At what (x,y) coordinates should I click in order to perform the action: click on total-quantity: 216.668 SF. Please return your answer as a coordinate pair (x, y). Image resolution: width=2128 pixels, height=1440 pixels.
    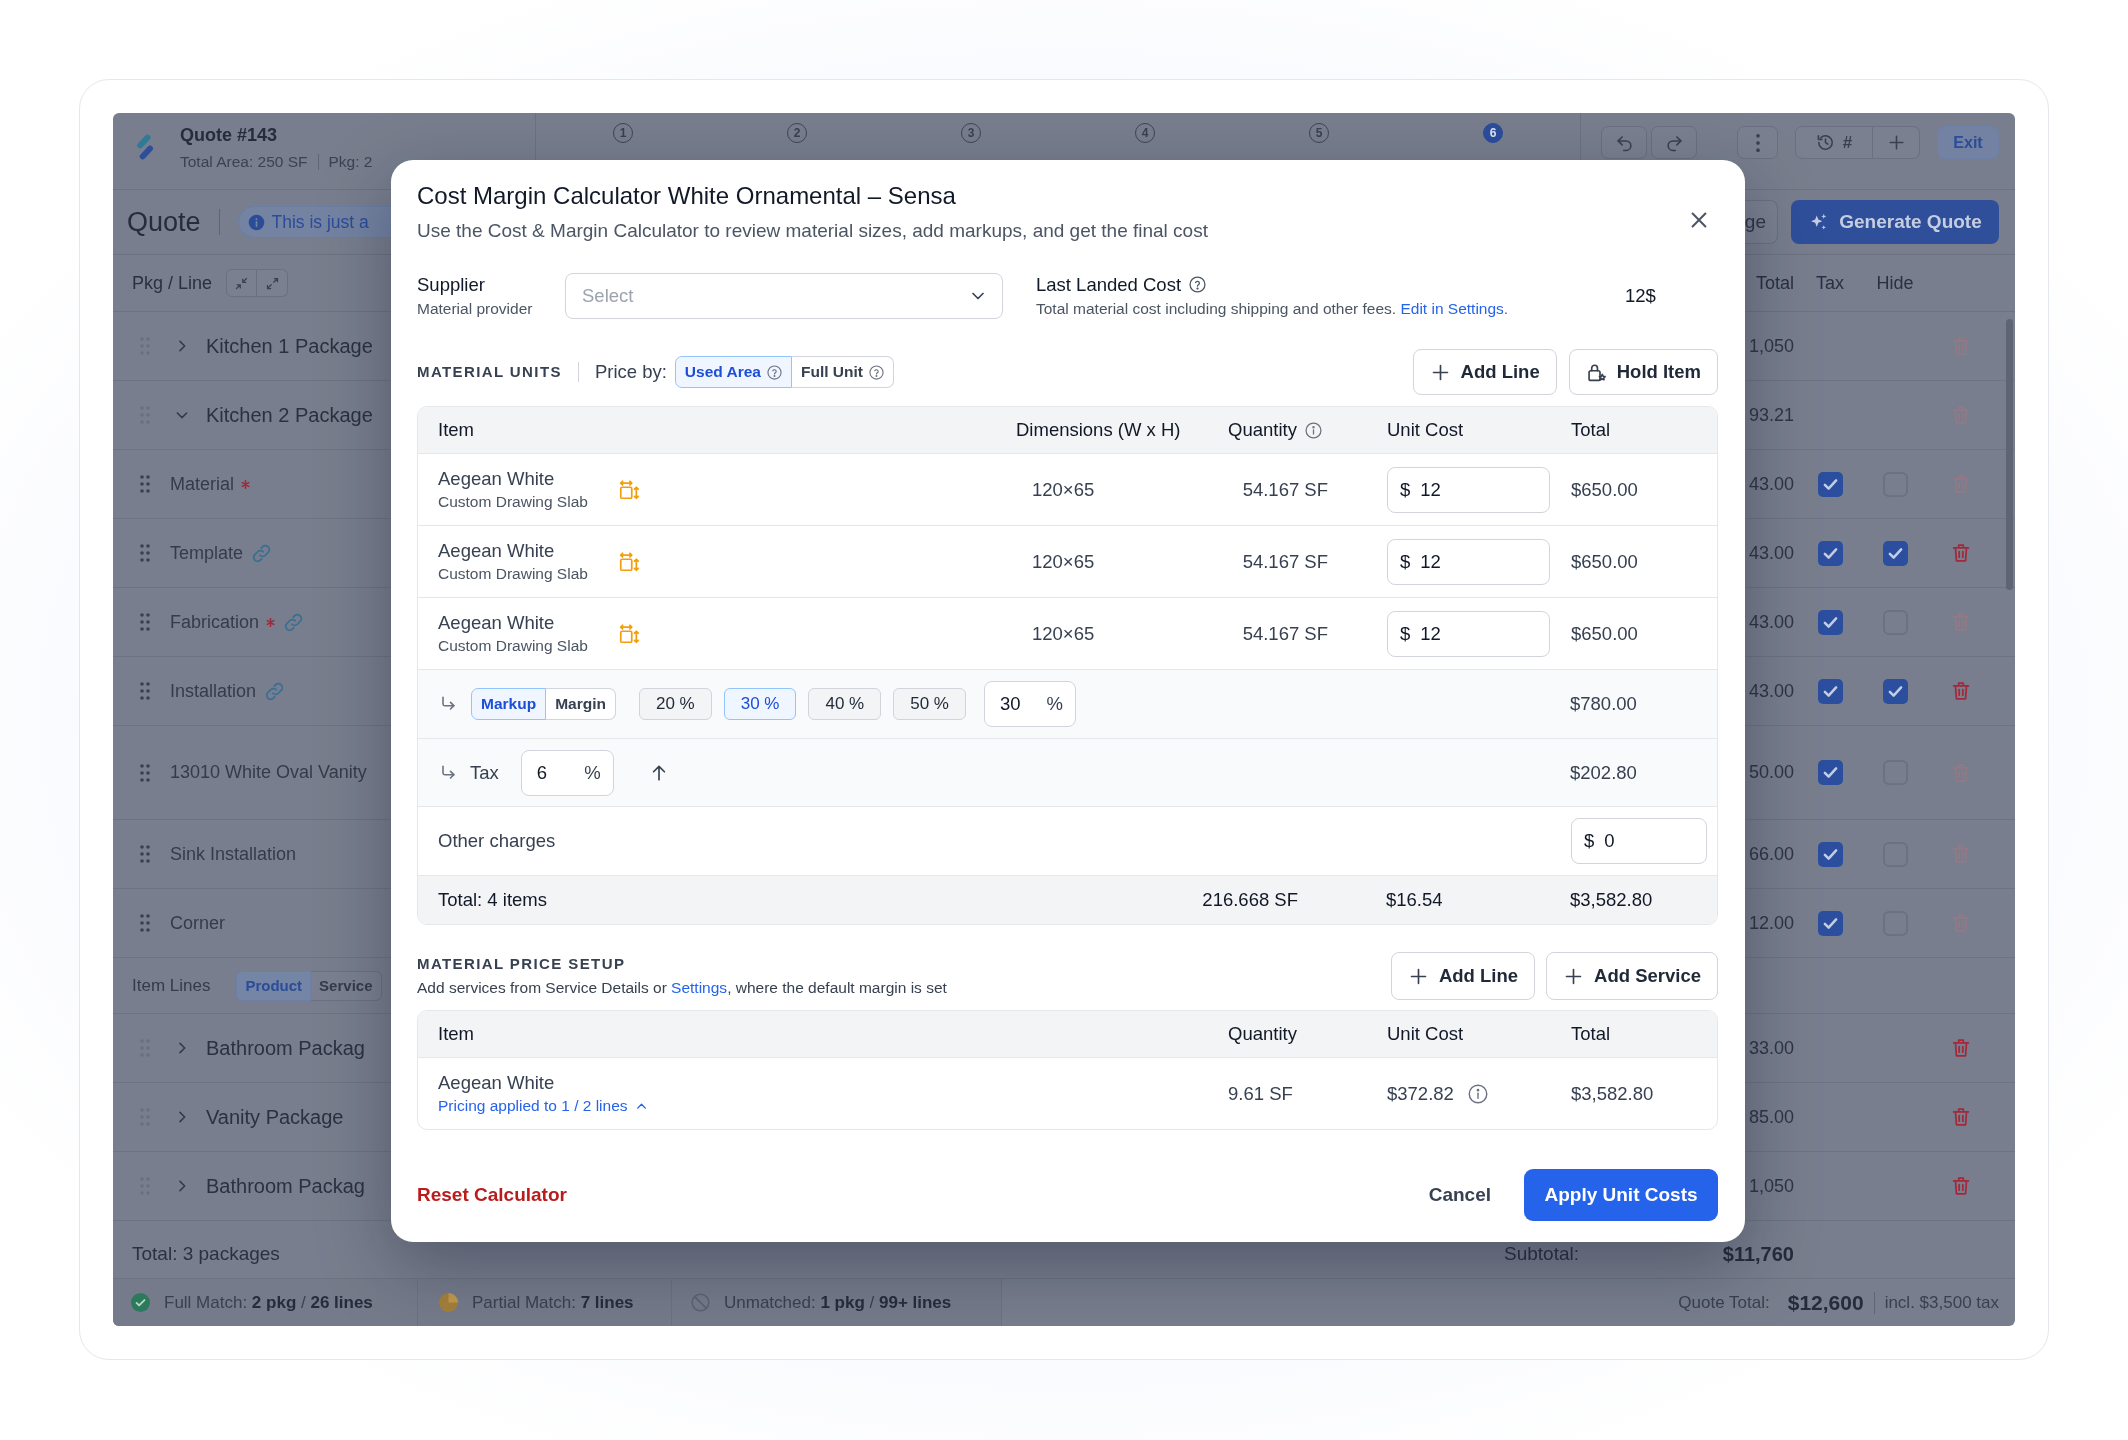
    Looking at the image, I should click on (1250, 899).